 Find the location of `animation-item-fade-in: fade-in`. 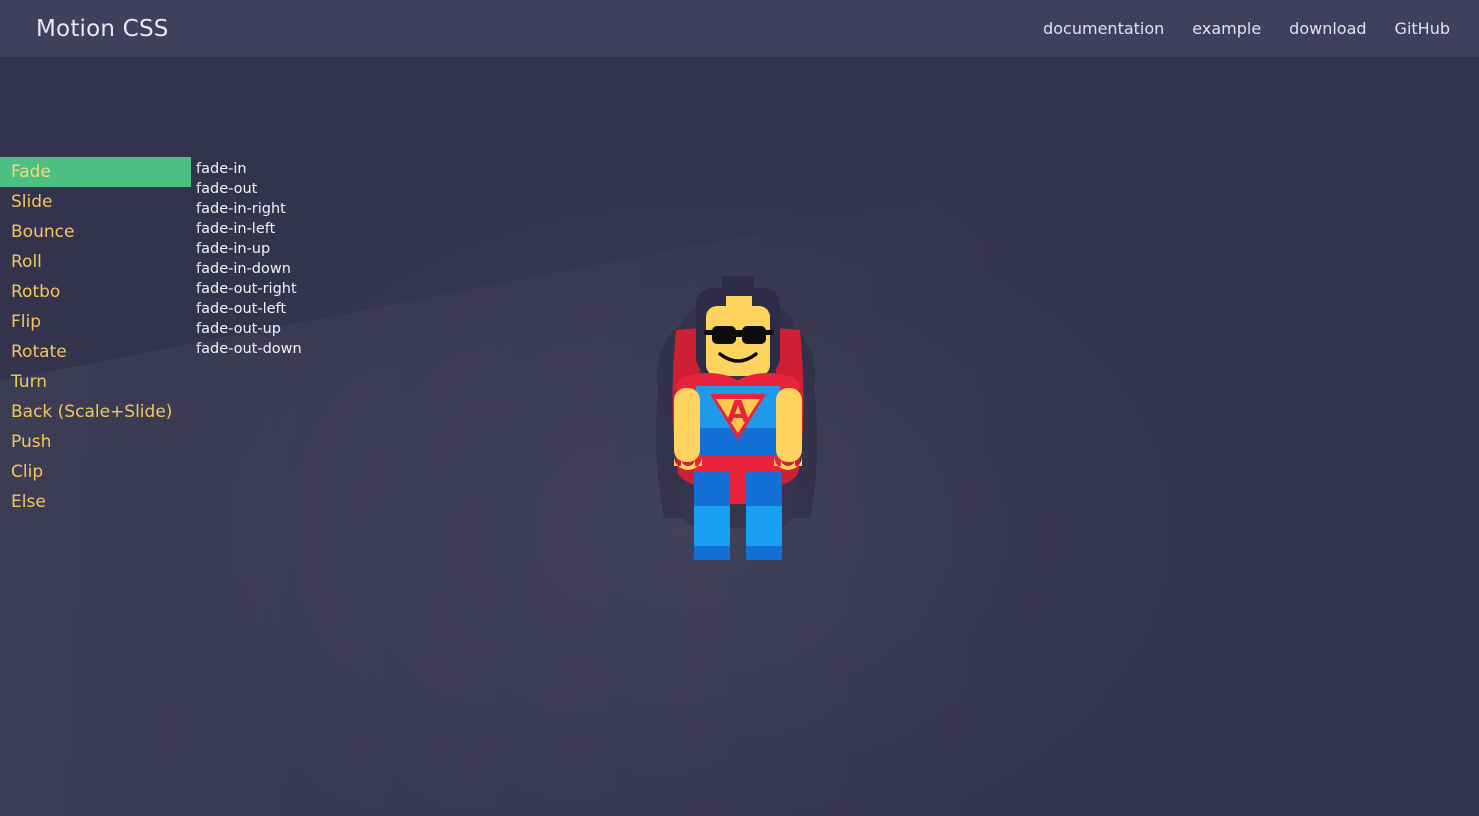

animation-item-fade-in: fade-in is located at coordinates (249, 169).